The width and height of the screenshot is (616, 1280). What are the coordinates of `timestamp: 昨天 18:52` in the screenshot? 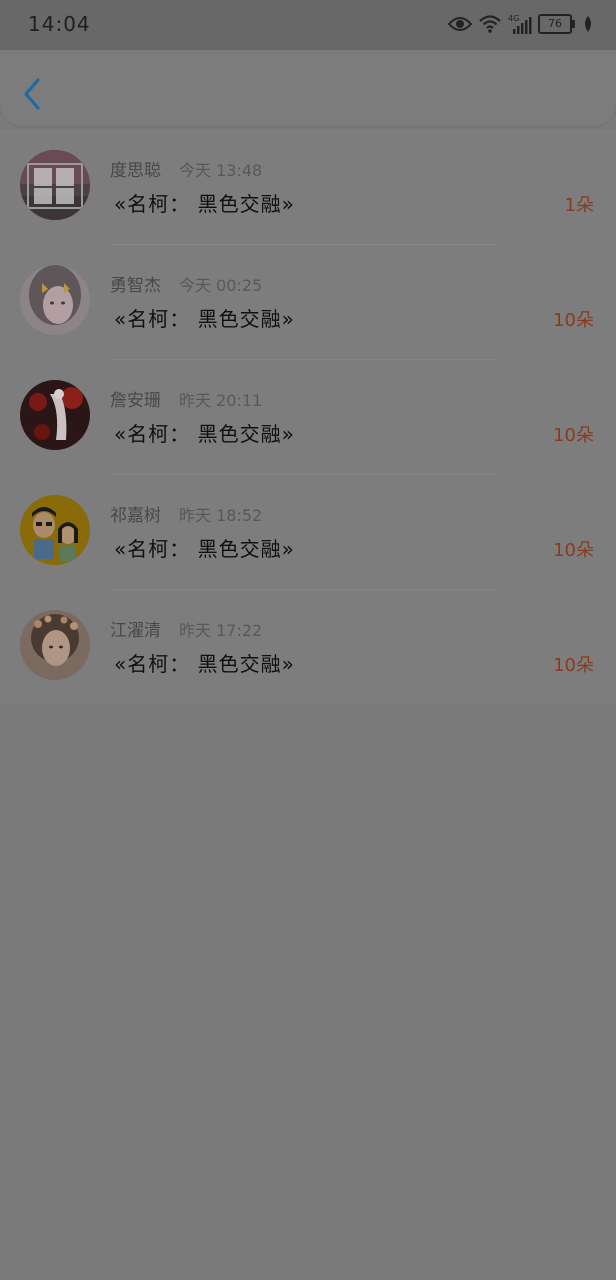 It's located at (221, 515).